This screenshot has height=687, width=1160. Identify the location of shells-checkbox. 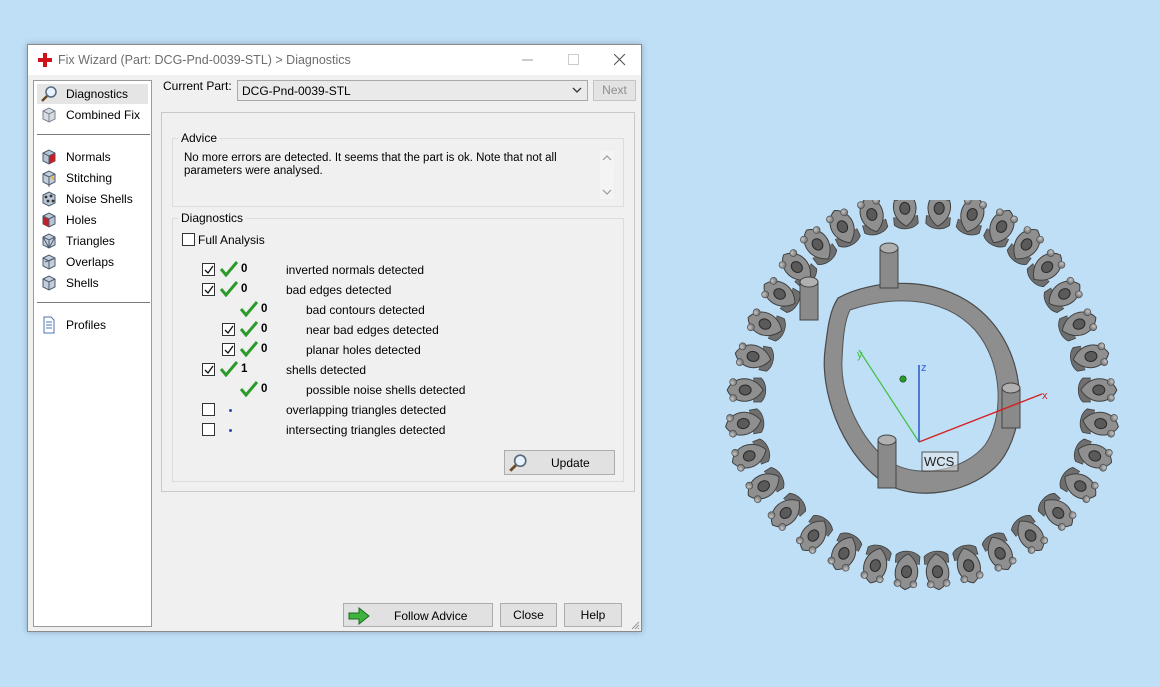
(208, 369).